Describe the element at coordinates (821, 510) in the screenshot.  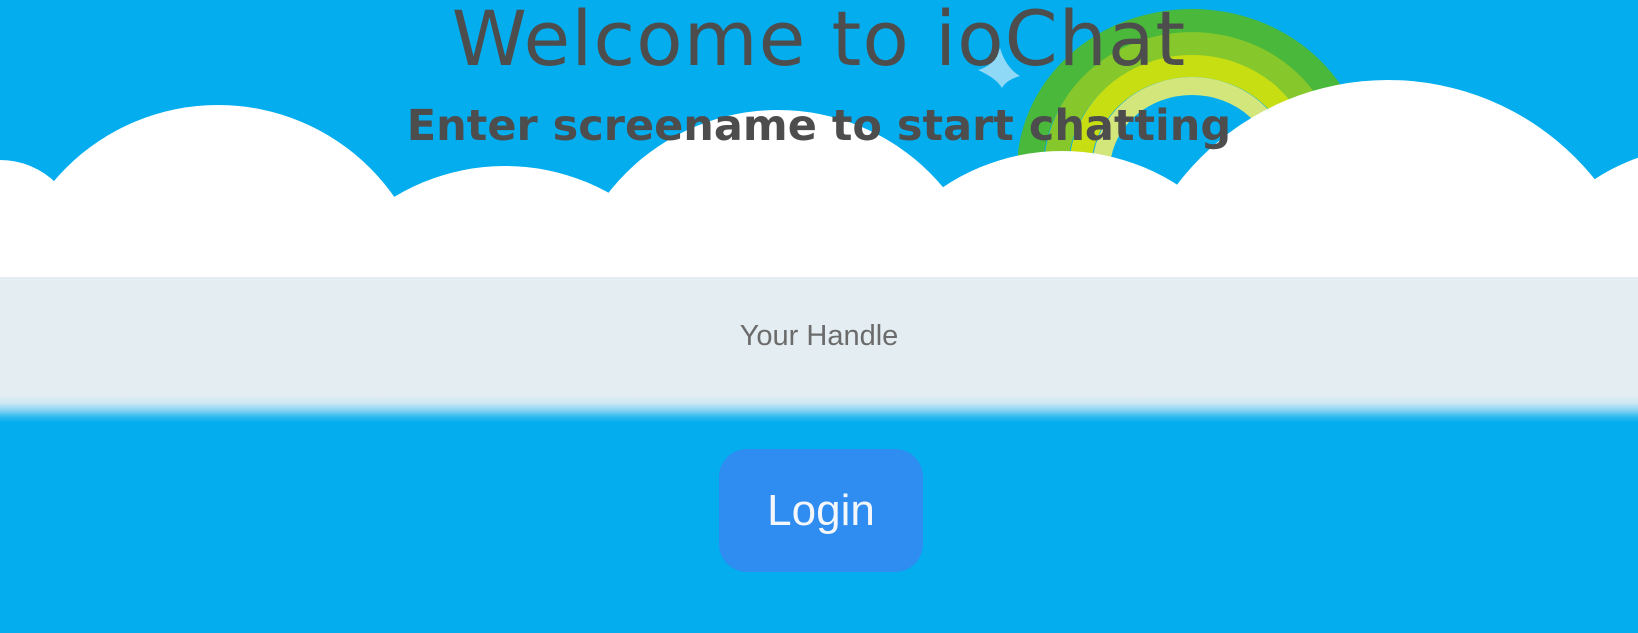
I see `login-button: Login` at that location.